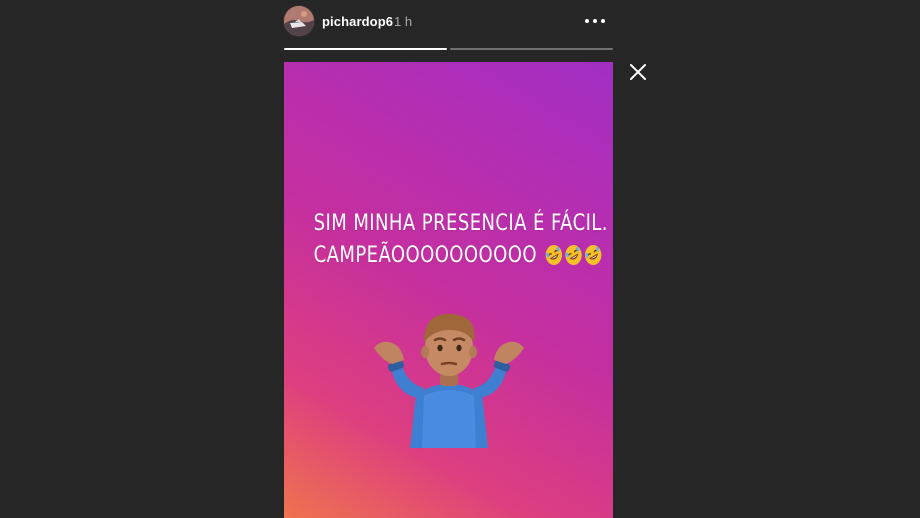 The width and height of the screenshot is (920, 518). I want to click on more-options-button, so click(595, 21).